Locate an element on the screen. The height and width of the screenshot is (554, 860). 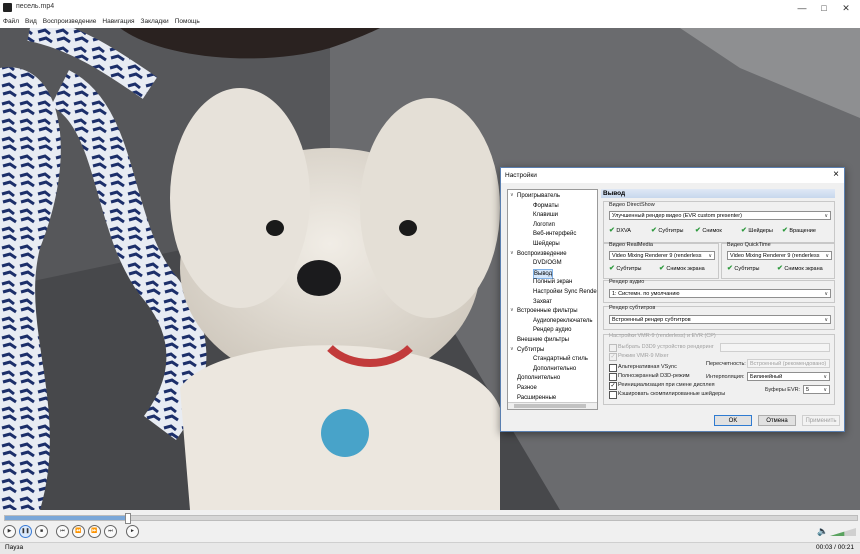
seek-bar is located at coordinates (431, 518).